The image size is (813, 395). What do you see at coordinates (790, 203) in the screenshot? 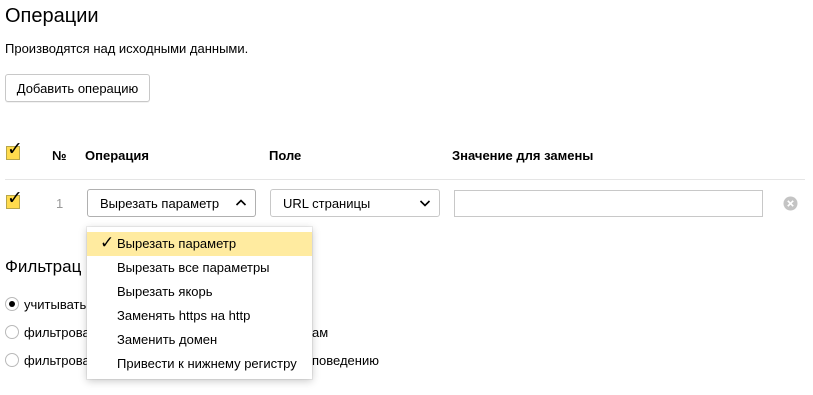
I see `close-circle-icon` at bounding box center [790, 203].